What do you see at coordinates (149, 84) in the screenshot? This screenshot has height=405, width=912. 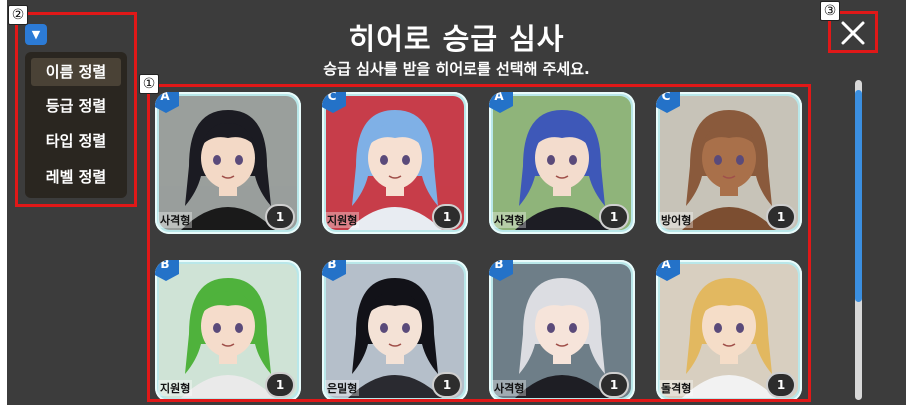 I see `annotation-1: ①` at bounding box center [149, 84].